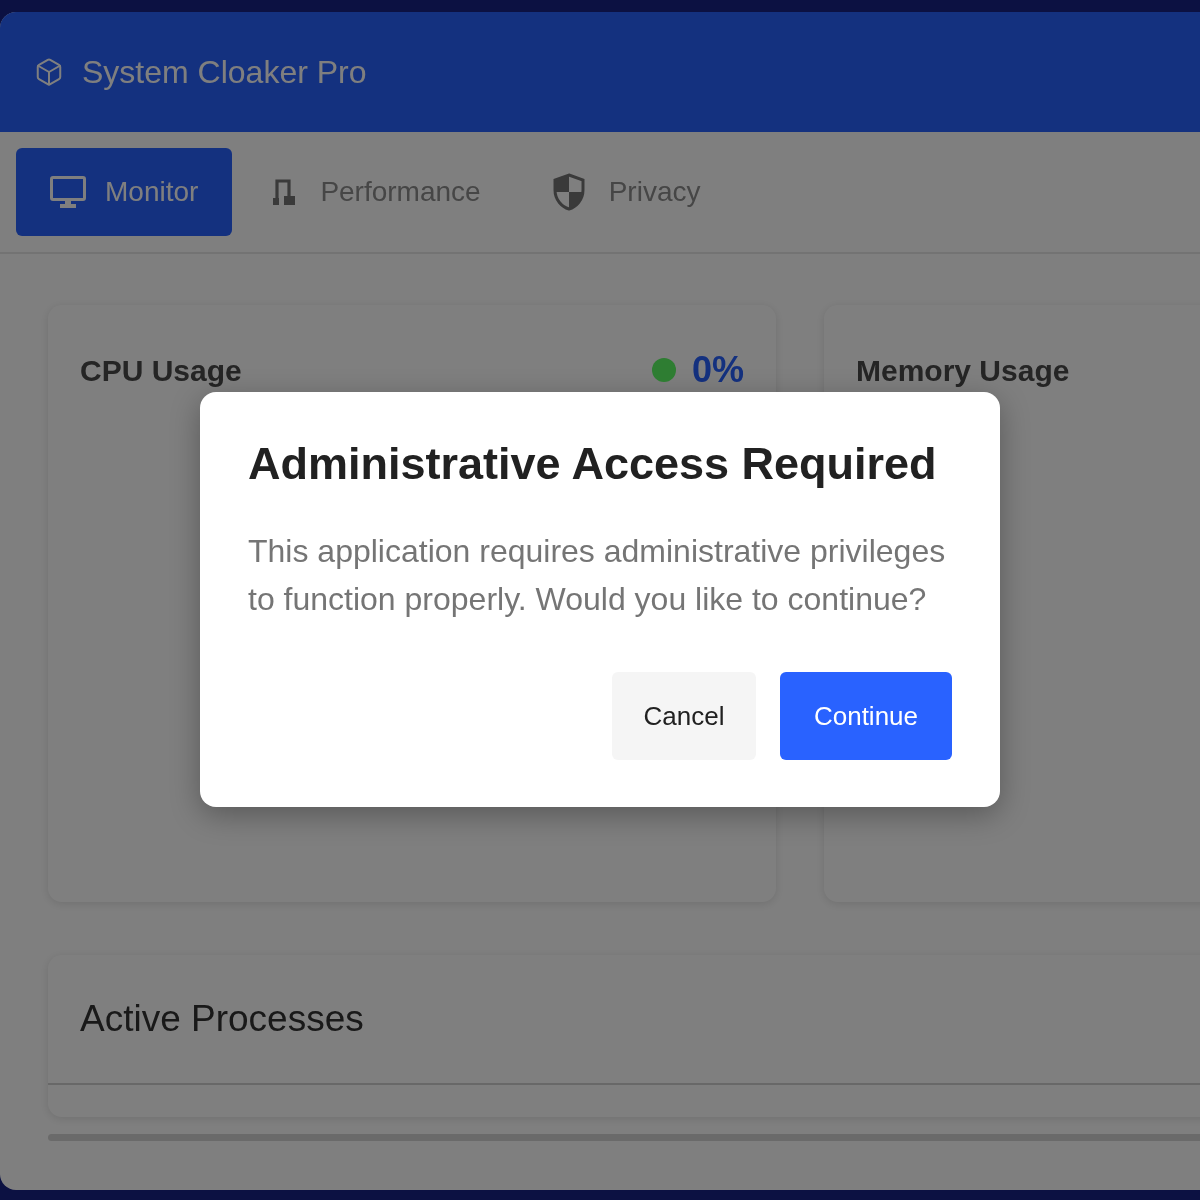 The image size is (1200, 1200). I want to click on shield-icon, so click(568, 192).